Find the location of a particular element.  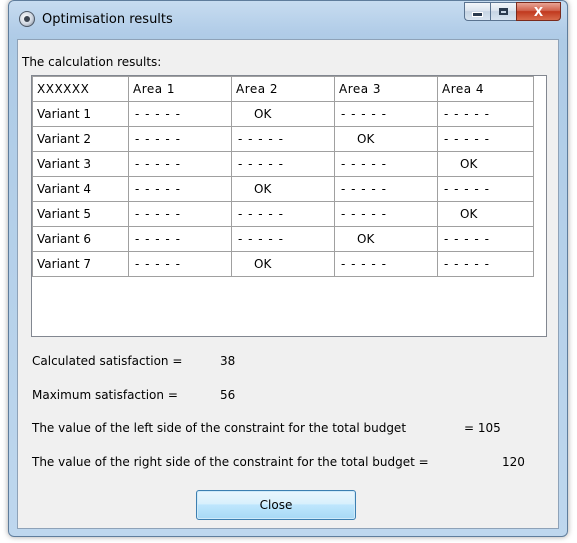

maximize-button is located at coordinates (503, 11).